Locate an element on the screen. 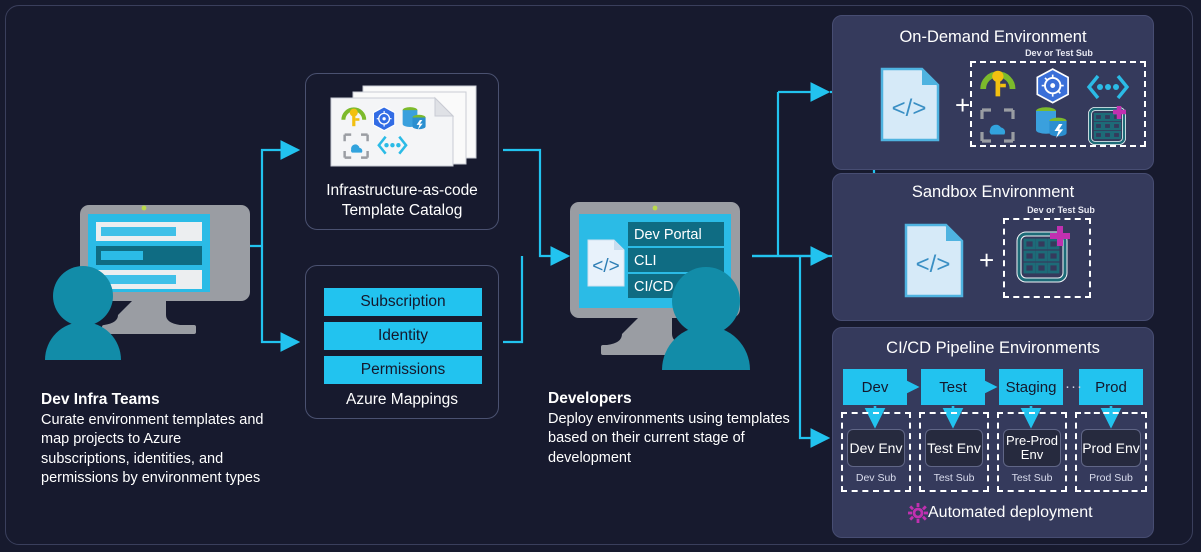  developer-at-monitor-icon: </> Dev Portal CLI CI/CD is located at coordinates (660, 286).